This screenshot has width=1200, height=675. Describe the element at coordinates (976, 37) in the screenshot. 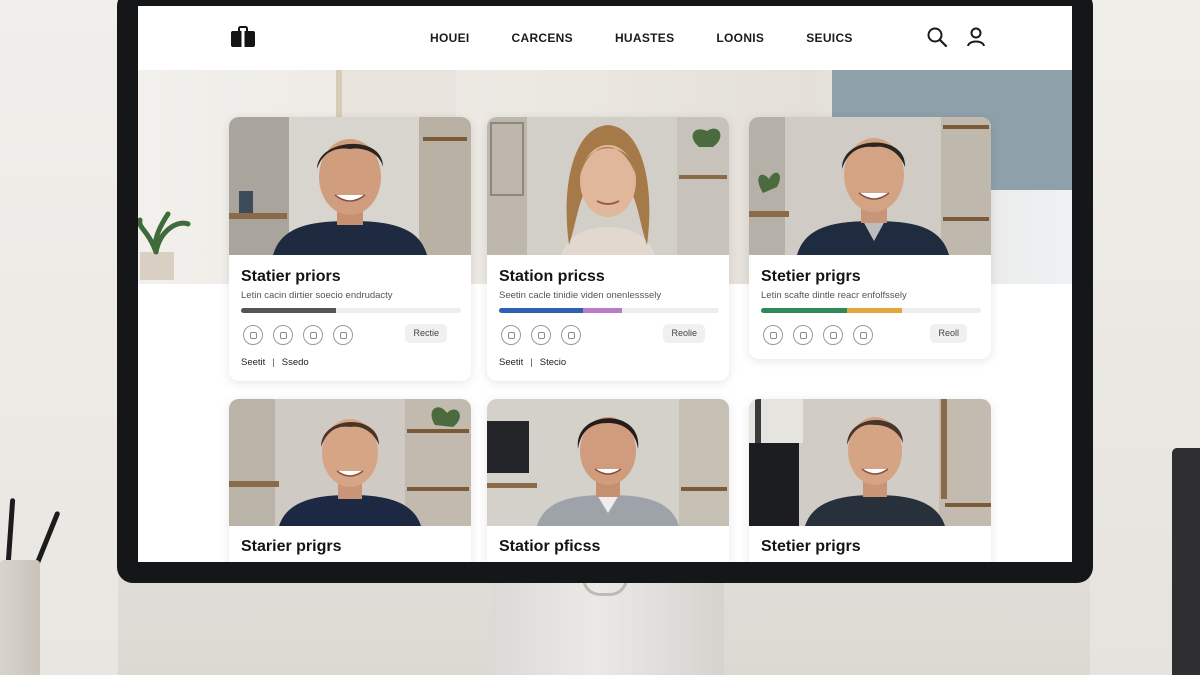

I see `user-icon` at that location.